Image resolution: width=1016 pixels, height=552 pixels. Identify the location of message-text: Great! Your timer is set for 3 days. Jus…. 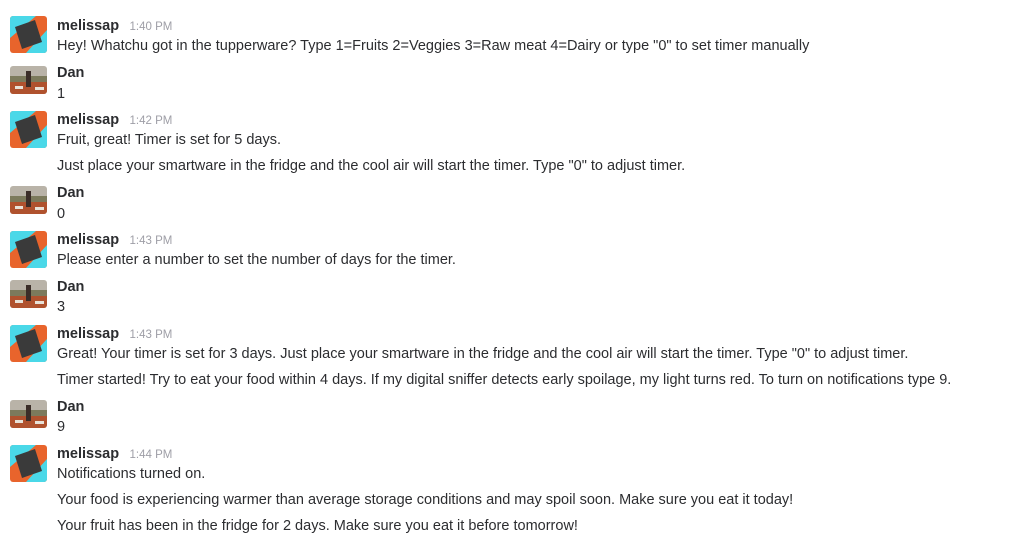
(483, 354).